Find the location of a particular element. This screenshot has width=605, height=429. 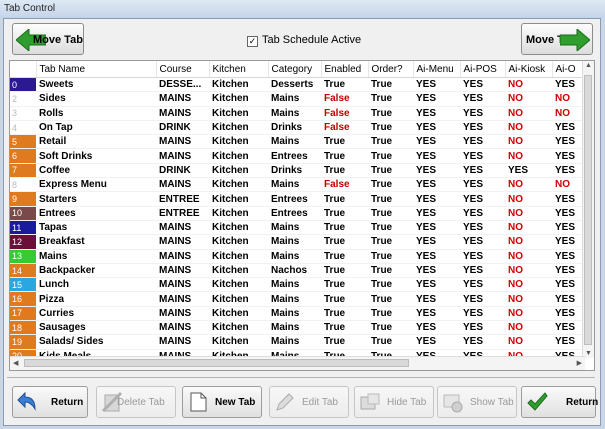

cell-name: On Tap is located at coordinates (96, 128).